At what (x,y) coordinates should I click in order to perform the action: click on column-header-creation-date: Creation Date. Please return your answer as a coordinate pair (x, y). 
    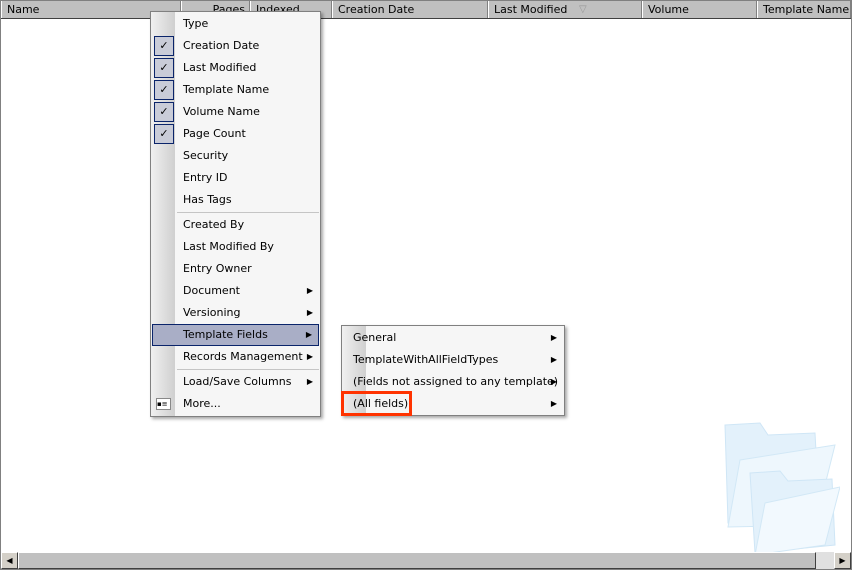
    Looking at the image, I should click on (410, 9).